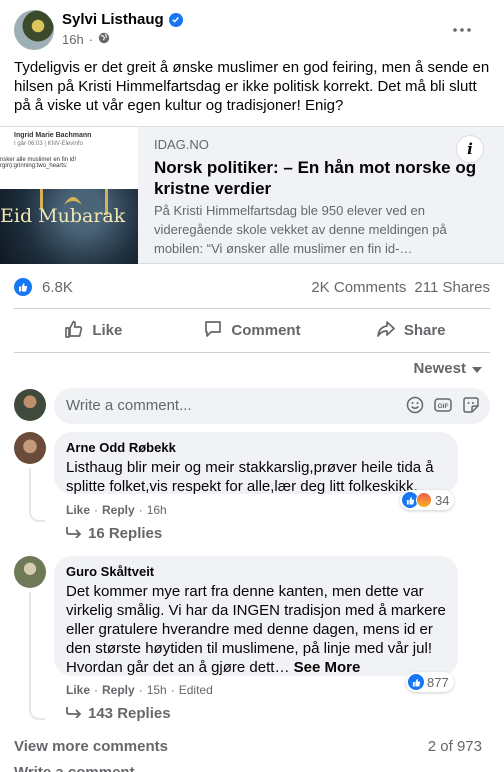  I want to click on comment-button: Comment, so click(252, 330).